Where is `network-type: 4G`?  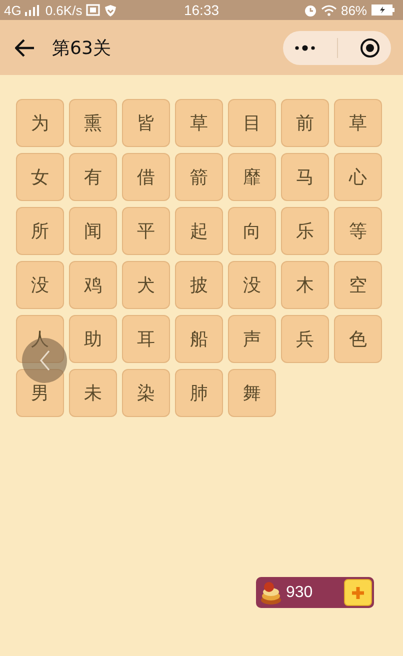
network-type: 4G is located at coordinates (13, 10).